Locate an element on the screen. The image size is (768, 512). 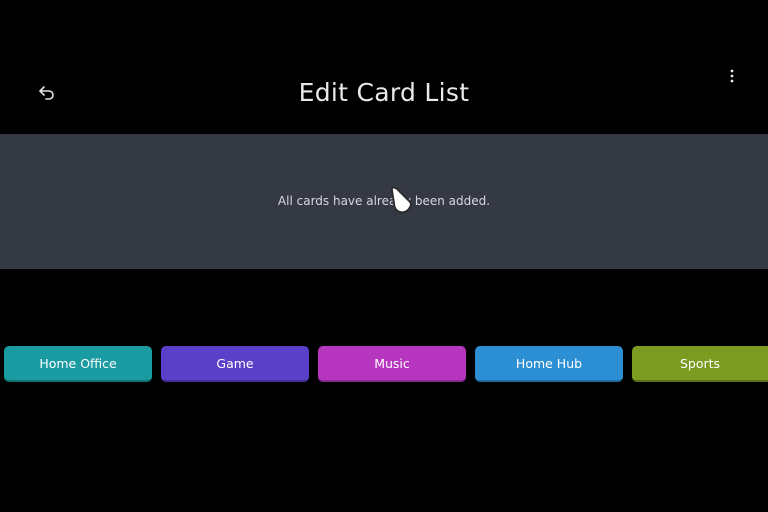
page-title: Edit Card List is located at coordinates (384, 92).